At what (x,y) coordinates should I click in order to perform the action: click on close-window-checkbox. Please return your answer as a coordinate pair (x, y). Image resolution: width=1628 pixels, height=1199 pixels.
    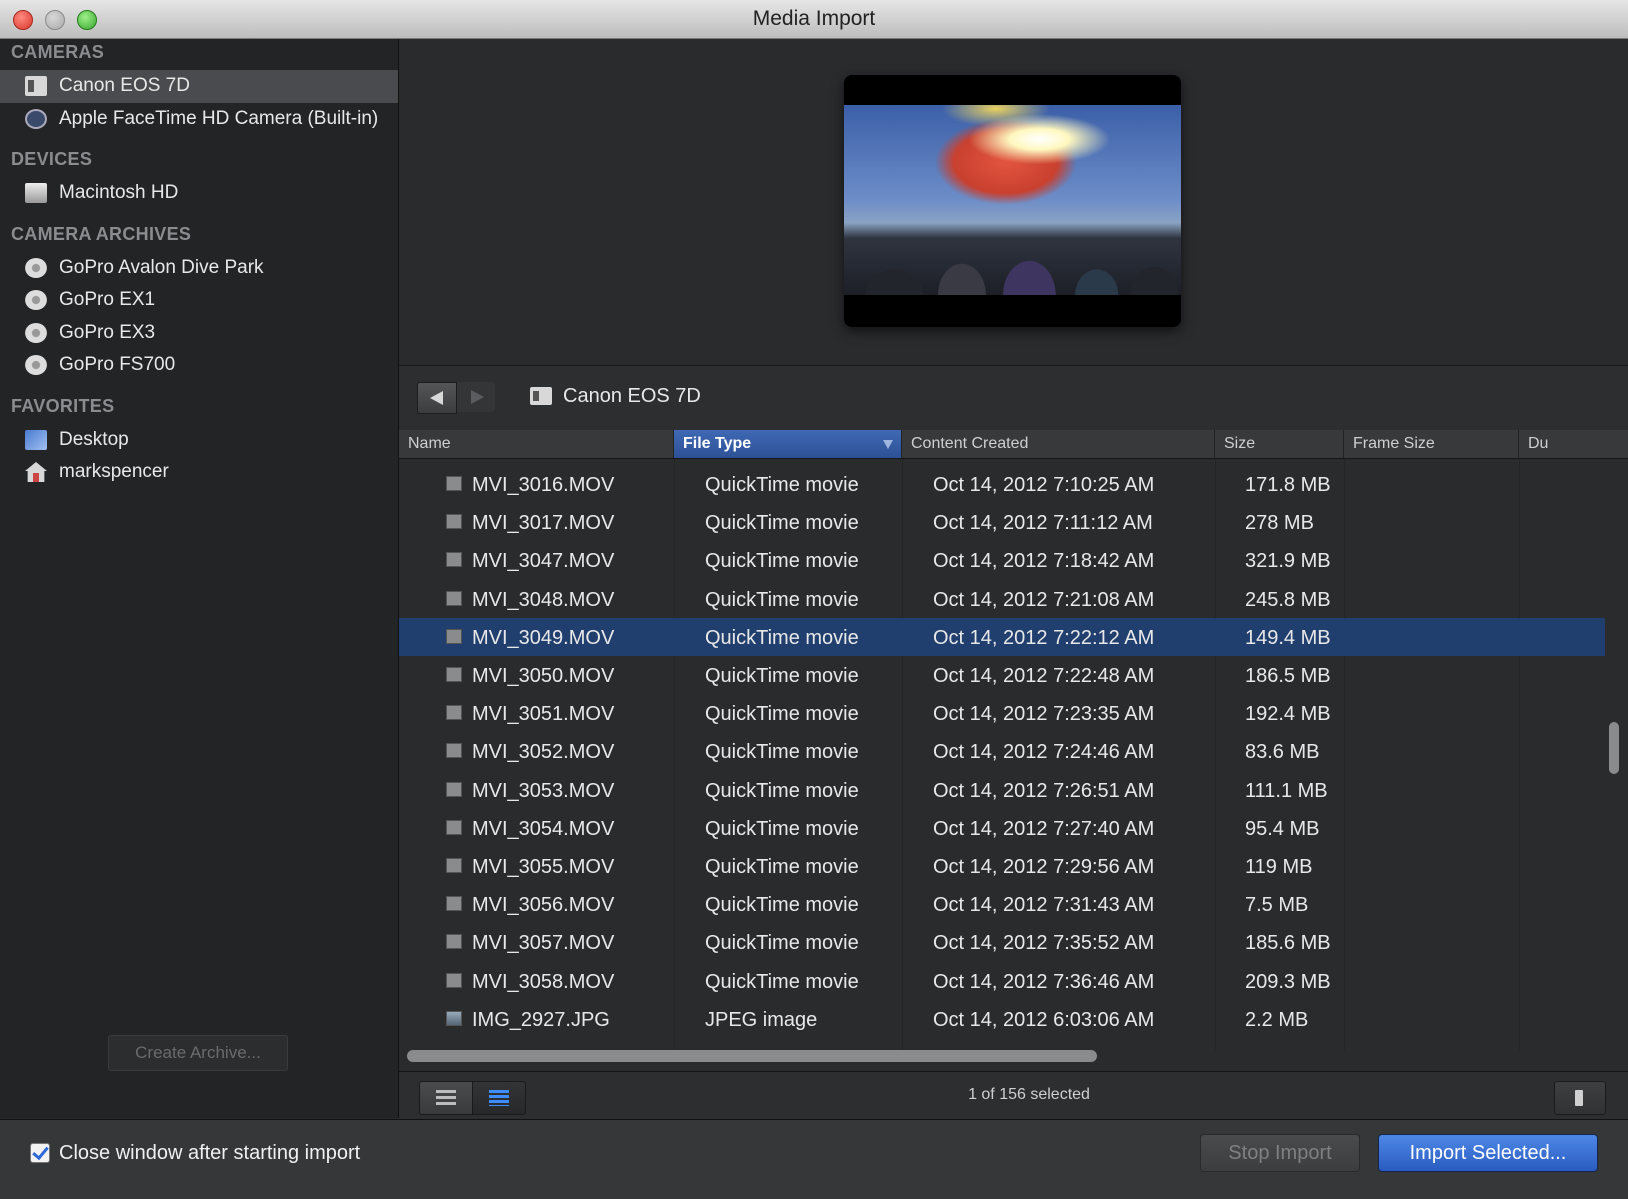
    Looking at the image, I should click on (40, 1153).